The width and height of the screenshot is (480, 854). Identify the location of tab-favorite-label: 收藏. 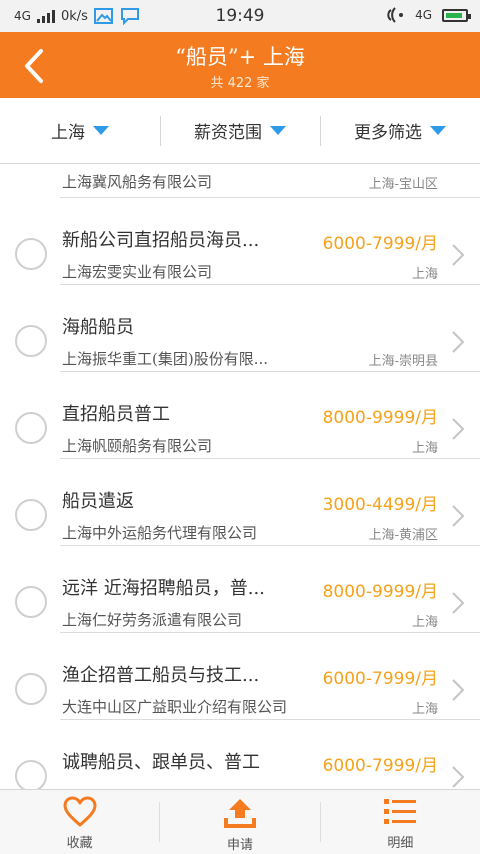
(79, 843).